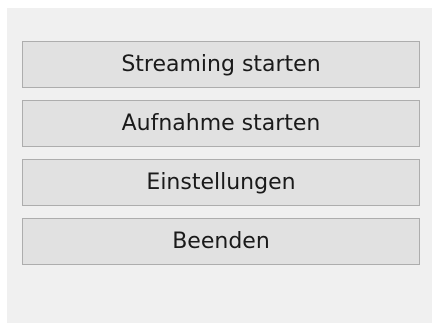 The width and height of the screenshot is (439, 329). I want to click on settings-button: Einstellungen, so click(221, 182).